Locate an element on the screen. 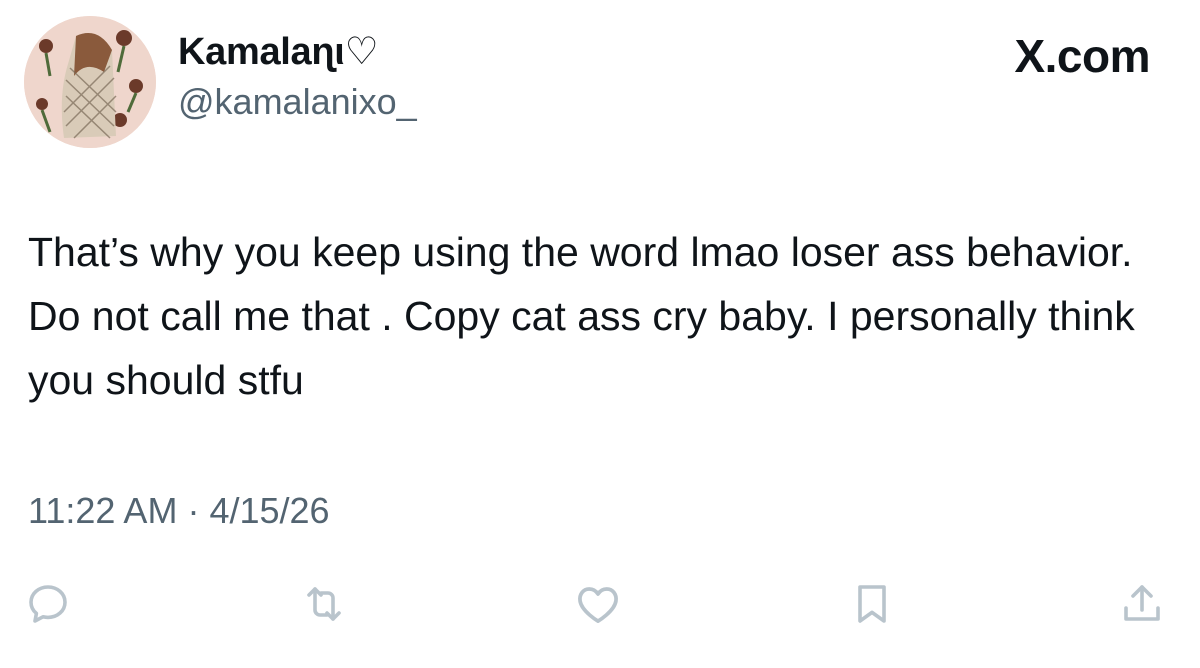  tweet-date: 4/15/26 is located at coordinates (269, 510).